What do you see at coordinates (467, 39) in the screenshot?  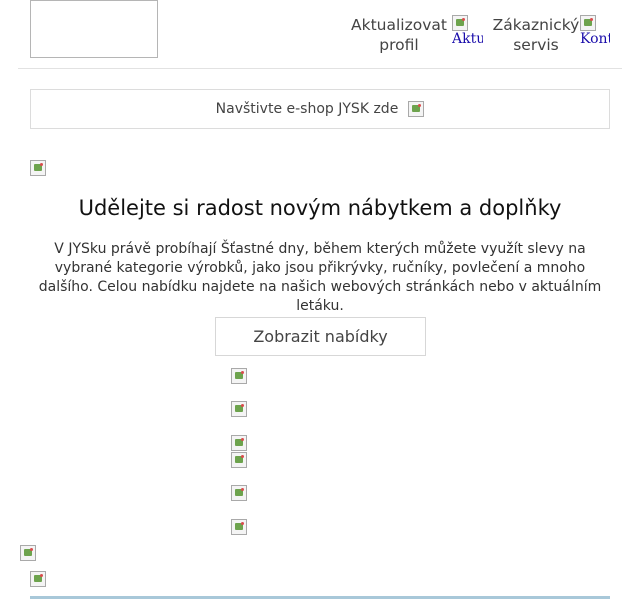 I see `update-profile-alt-text: Aktu` at bounding box center [467, 39].